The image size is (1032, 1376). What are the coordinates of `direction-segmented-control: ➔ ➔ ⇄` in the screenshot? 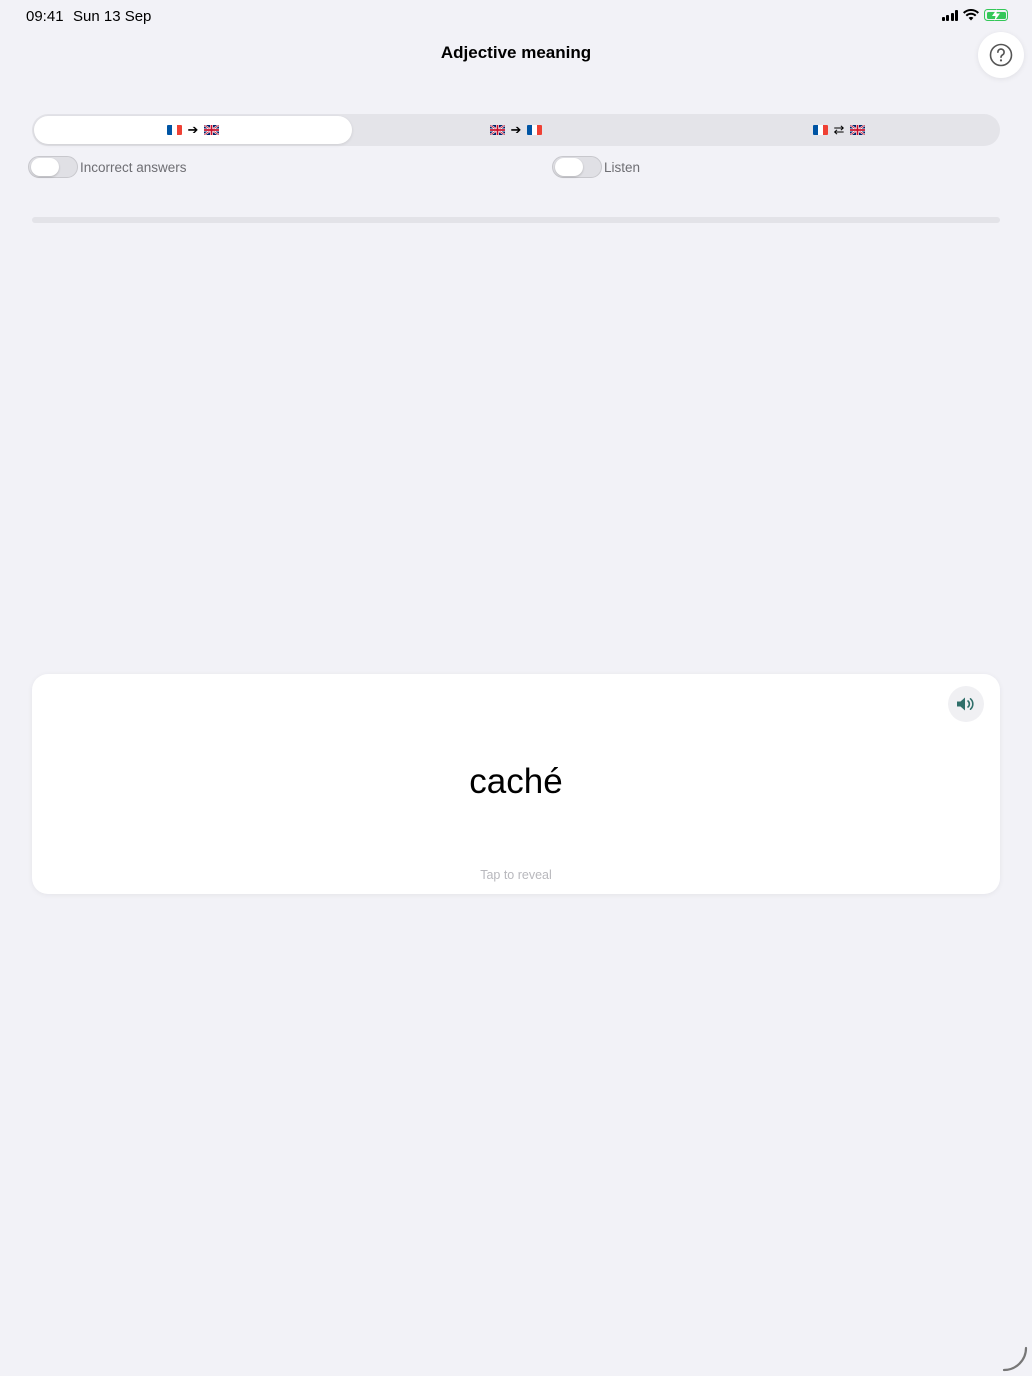 It's located at (516, 130).